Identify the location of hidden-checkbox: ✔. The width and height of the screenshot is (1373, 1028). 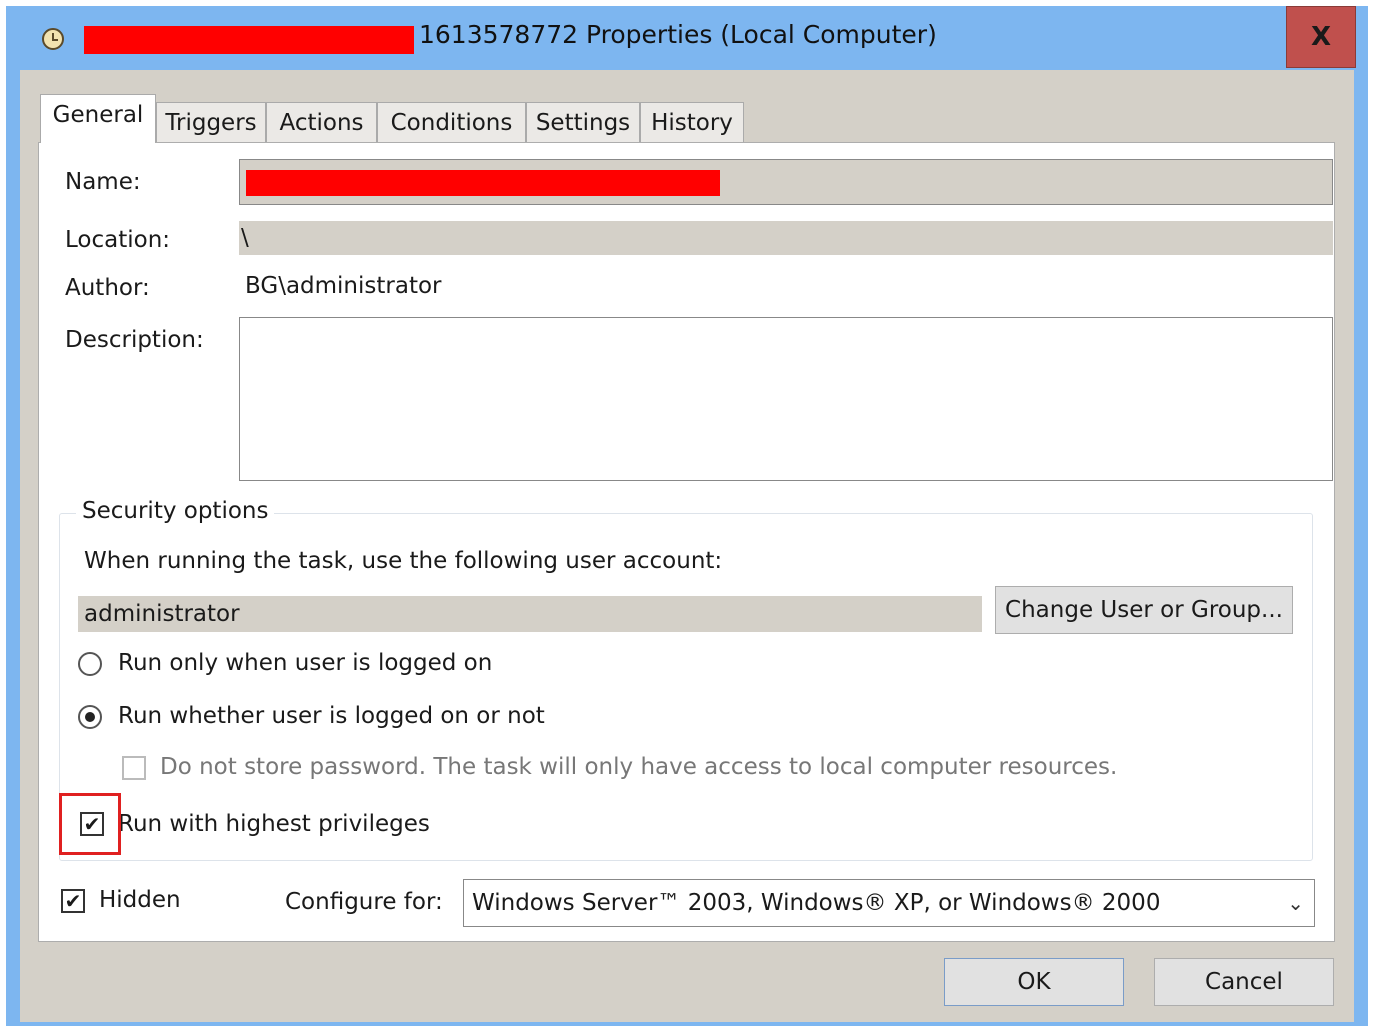
(73, 901).